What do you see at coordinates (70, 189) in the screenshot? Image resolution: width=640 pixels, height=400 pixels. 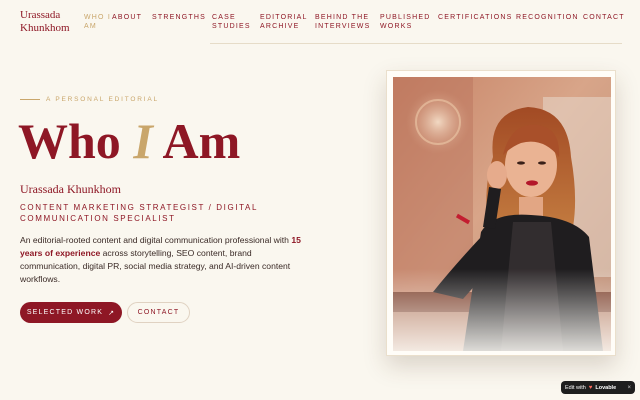 I see `person-name: Urassada Khunkhom` at bounding box center [70, 189].